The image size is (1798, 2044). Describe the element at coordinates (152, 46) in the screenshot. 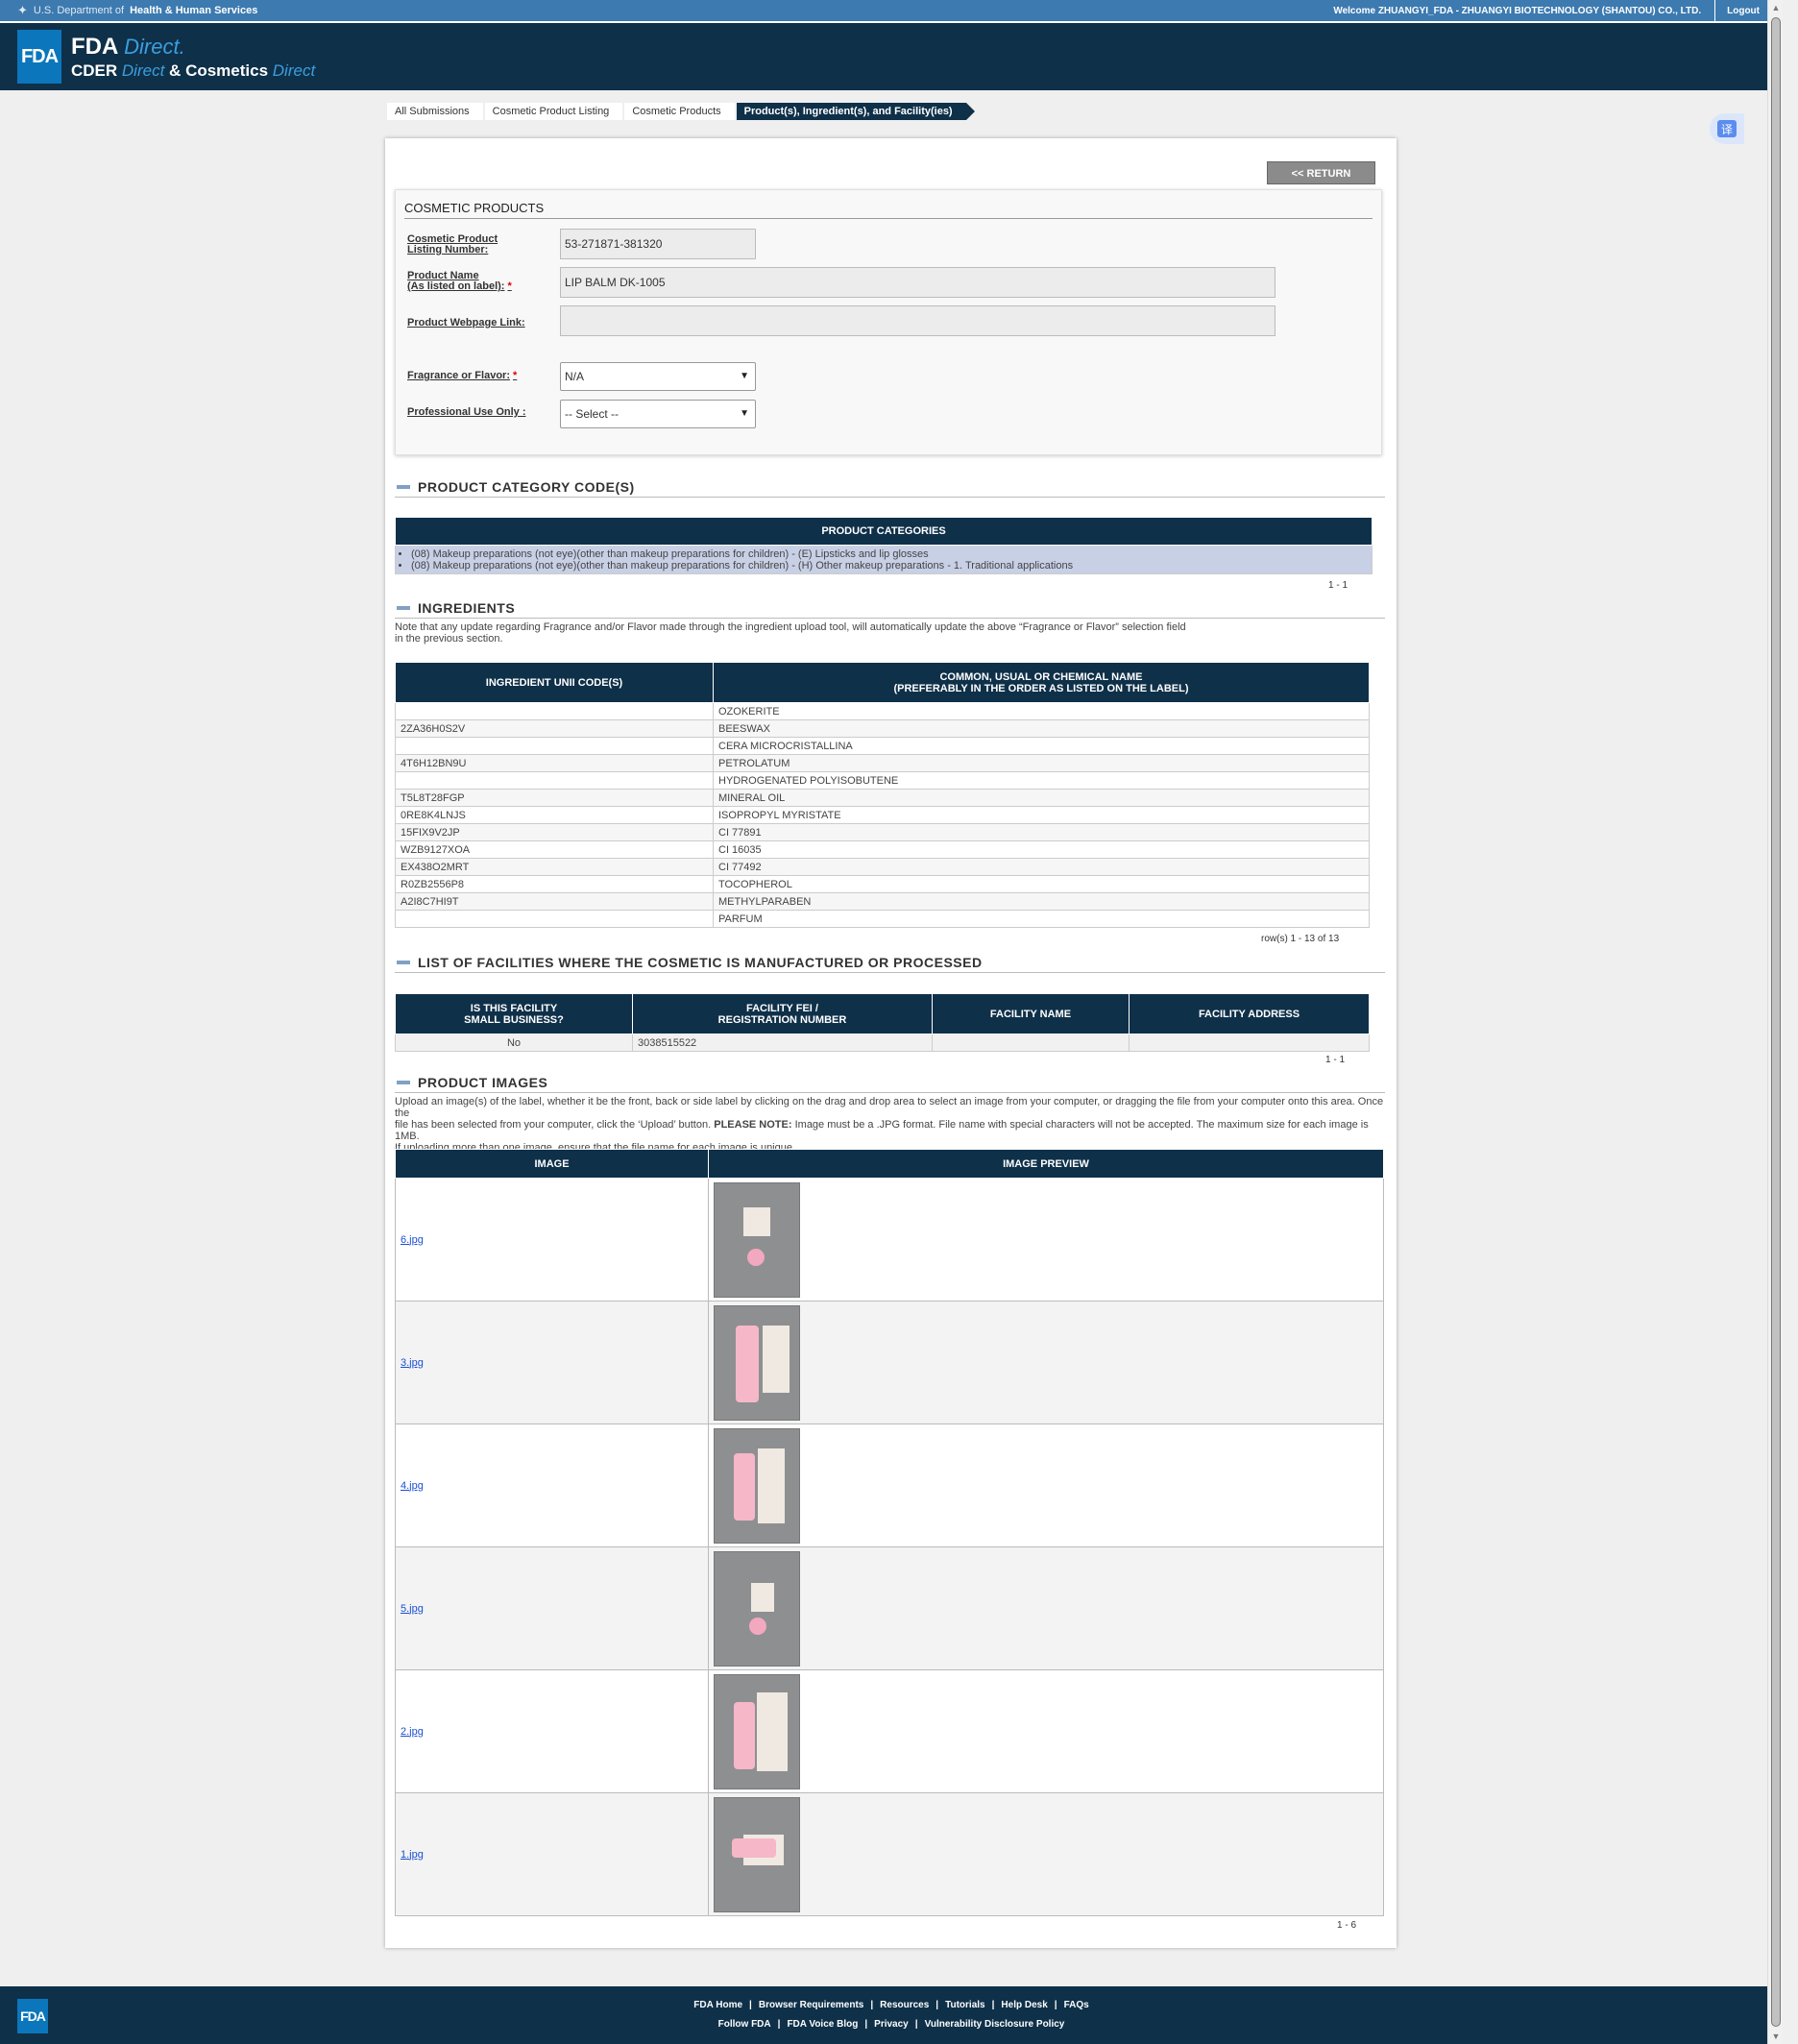

I see `brand-direct: Direct` at that location.